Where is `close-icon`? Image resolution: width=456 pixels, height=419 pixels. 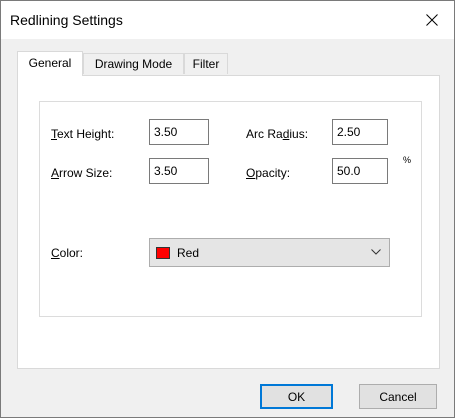 close-icon is located at coordinates (432, 20).